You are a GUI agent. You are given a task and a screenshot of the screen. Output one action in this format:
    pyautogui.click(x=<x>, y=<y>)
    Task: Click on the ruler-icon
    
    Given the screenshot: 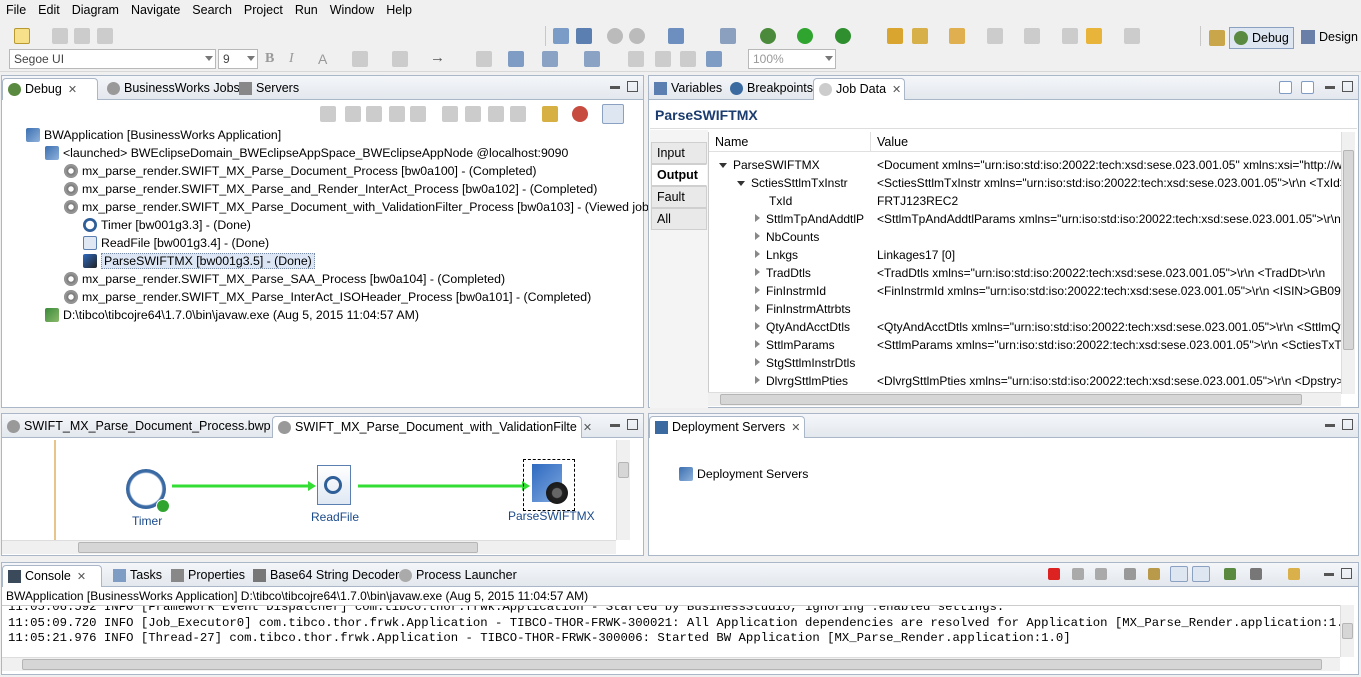 What is the action you would take?
    pyautogui.click(x=688, y=59)
    